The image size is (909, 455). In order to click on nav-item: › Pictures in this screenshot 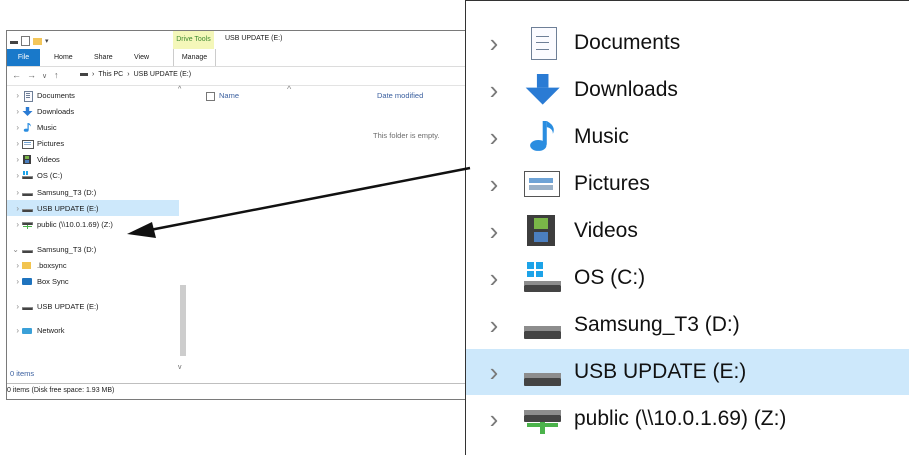, I will do `click(93, 143)`.